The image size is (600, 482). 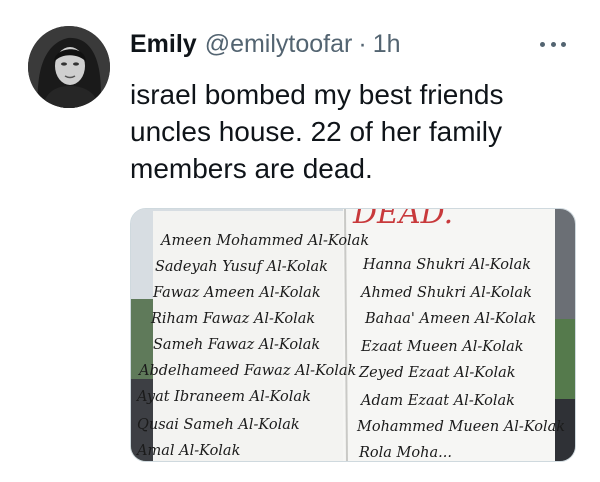 I want to click on avatar-image, so click(x=69, y=67).